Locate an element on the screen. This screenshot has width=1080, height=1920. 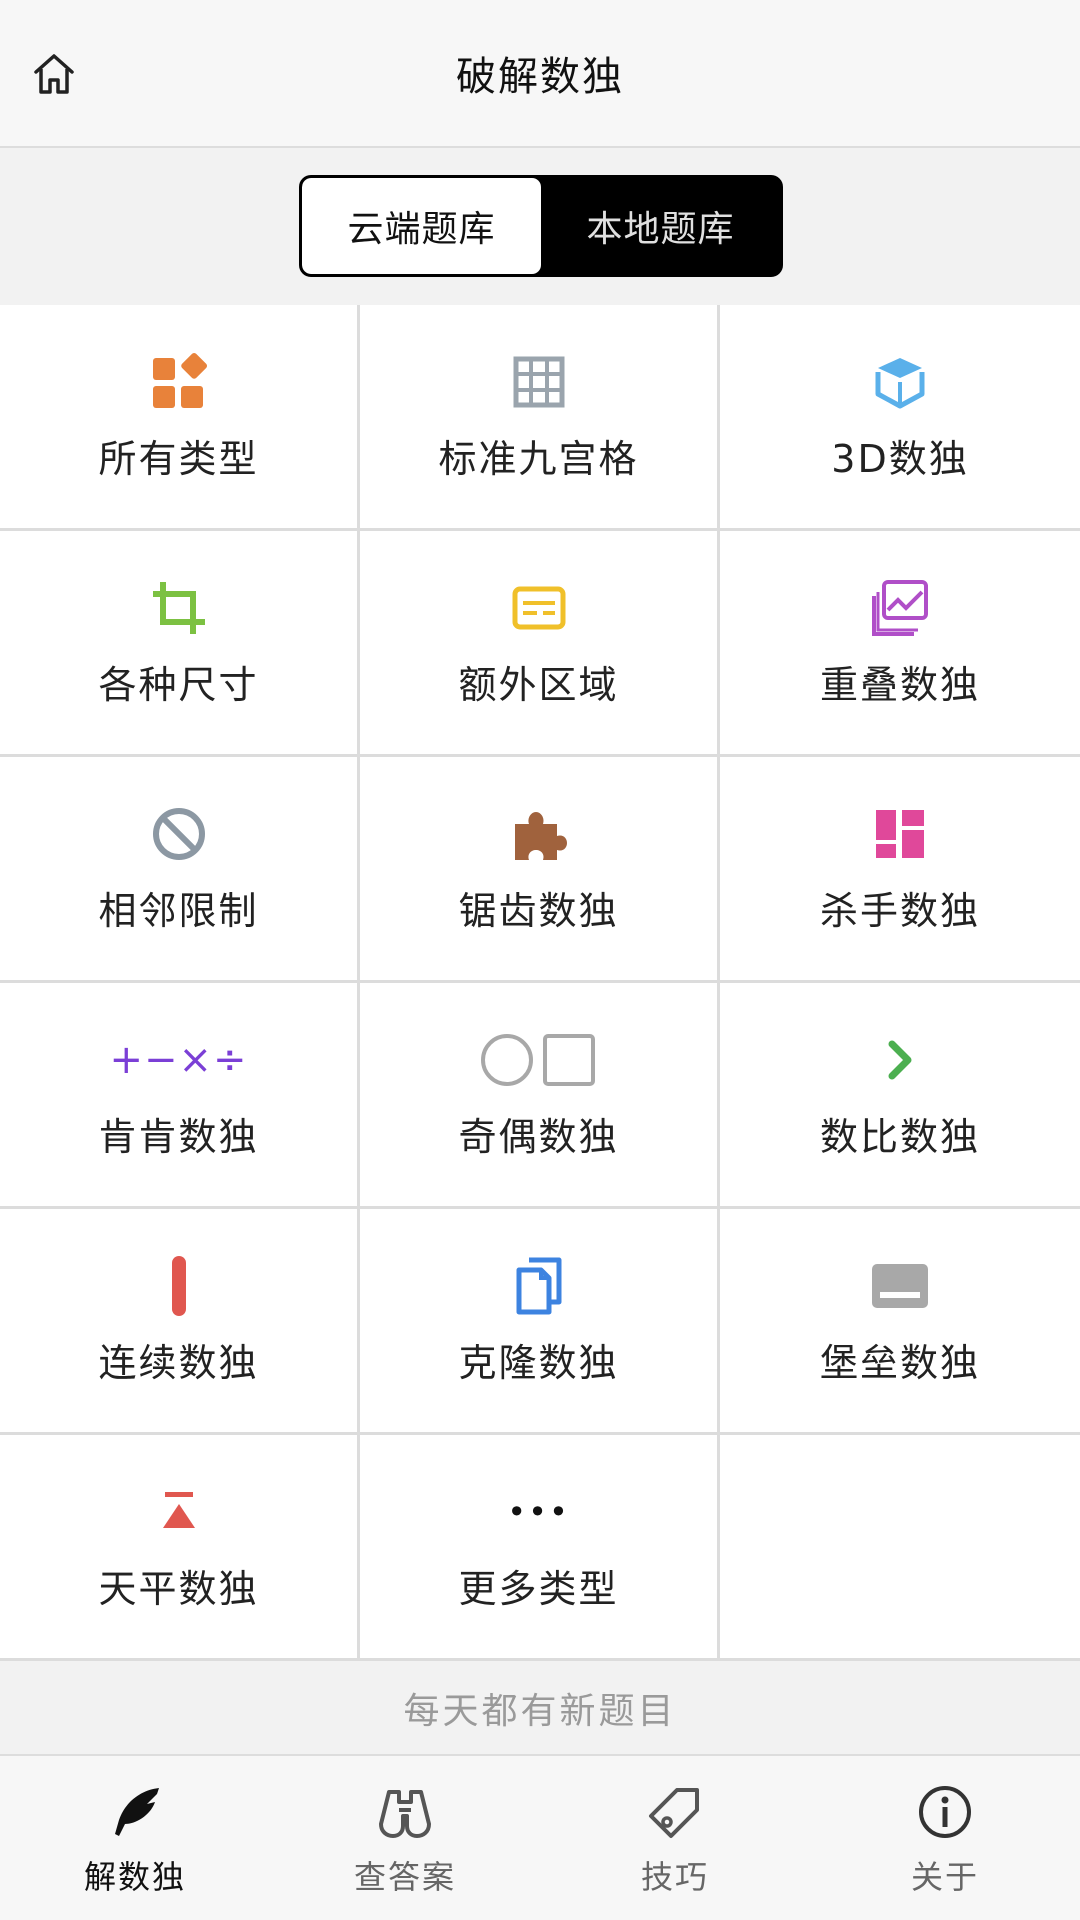
grid-item-balance: 天平数独 is located at coordinates (180, 1548).